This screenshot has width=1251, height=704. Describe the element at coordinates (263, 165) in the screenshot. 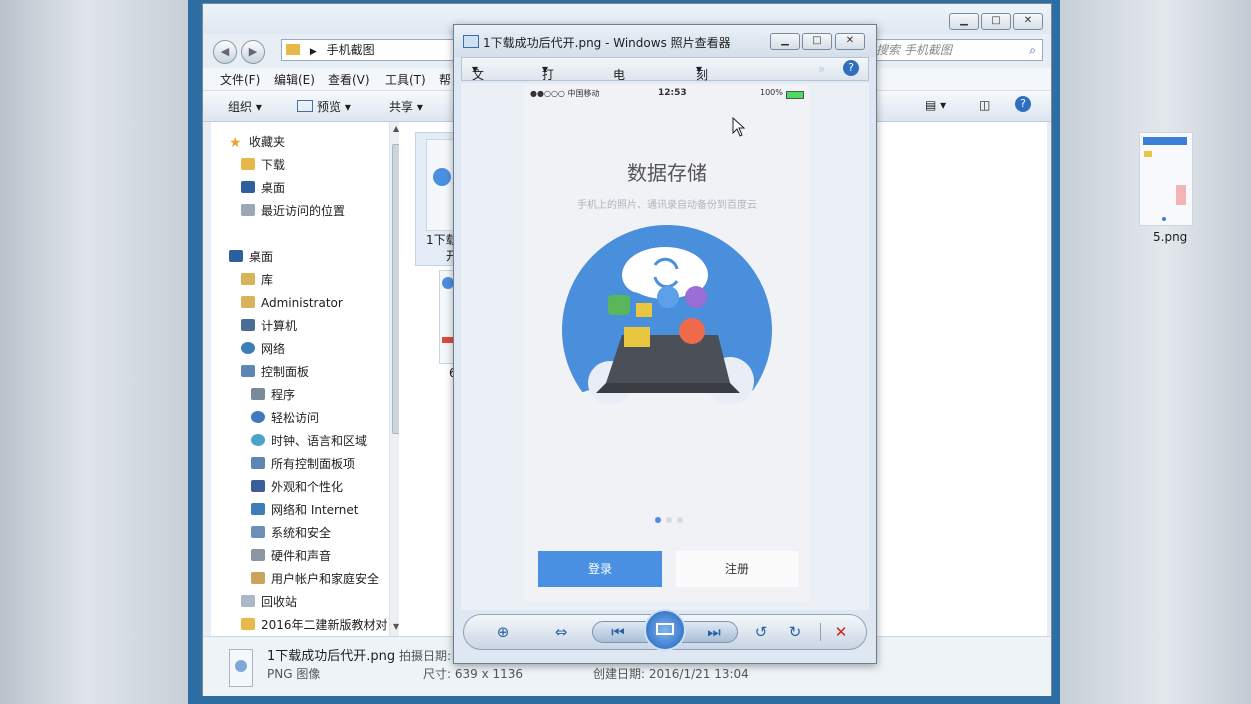

I see `nav-downloads: 下载` at that location.